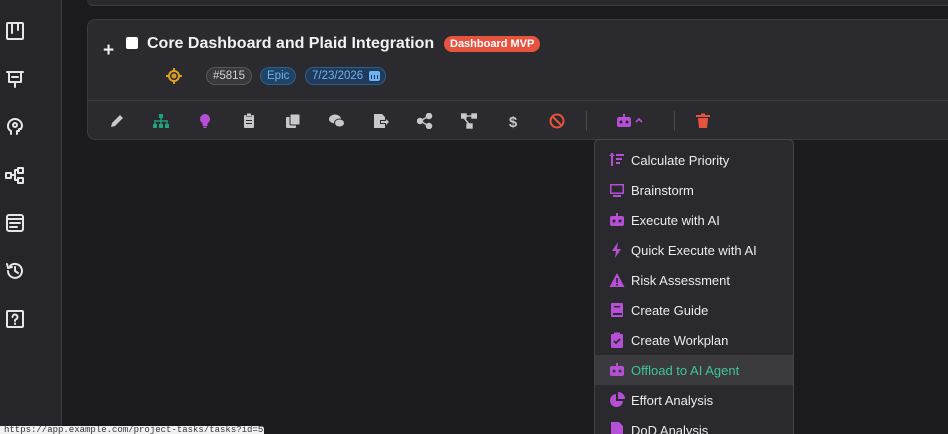 Image resolution: width=948 pixels, height=434 pixels. I want to click on menu-item-dod-analysis: DoD Analysis, so click(694, 424).